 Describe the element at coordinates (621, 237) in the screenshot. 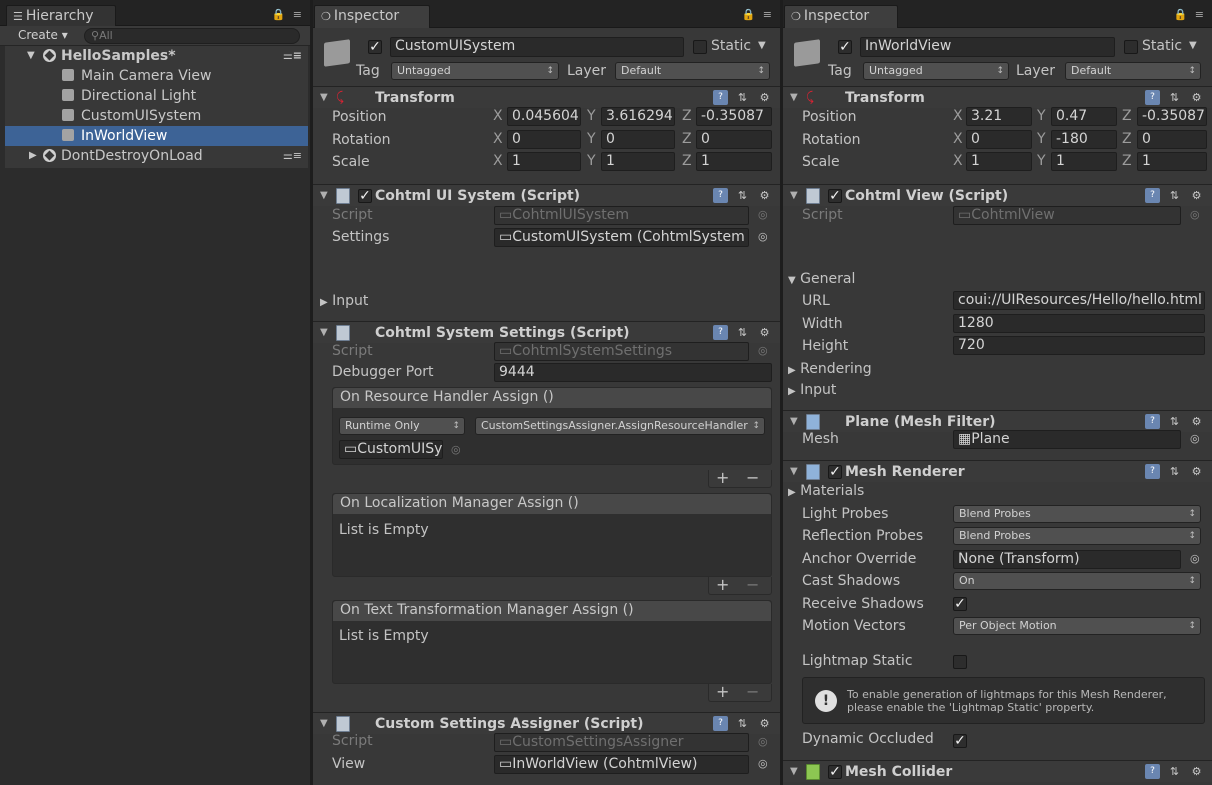

I see `settings-field: ▭CustomUISystem (CohtmlSystem` at that location.